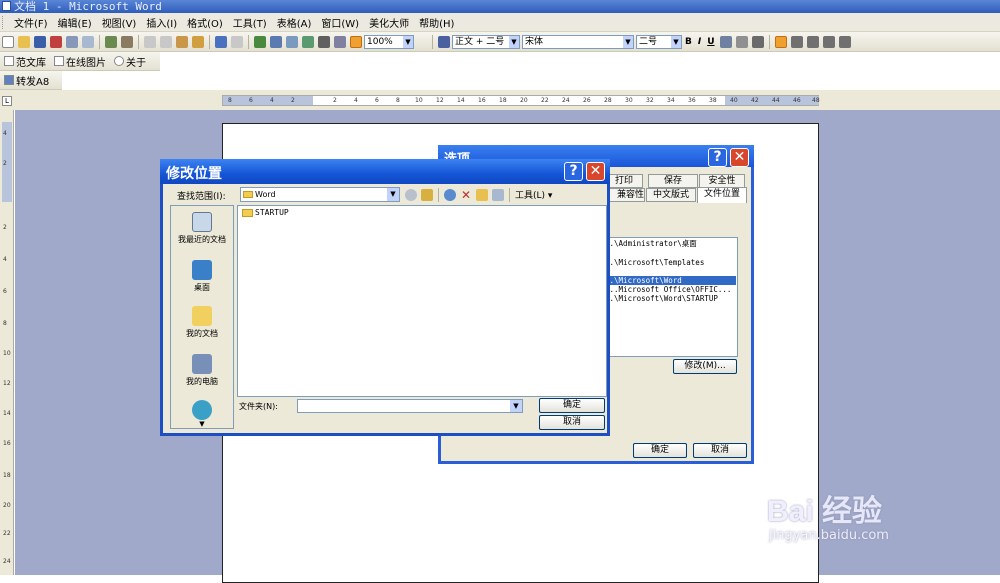 The width and height of the screenshot is (1000, 583). Describe the element at coordinates (75, 22) in the screenshot. I see `menu-edit: 编辑(E)` at that location.